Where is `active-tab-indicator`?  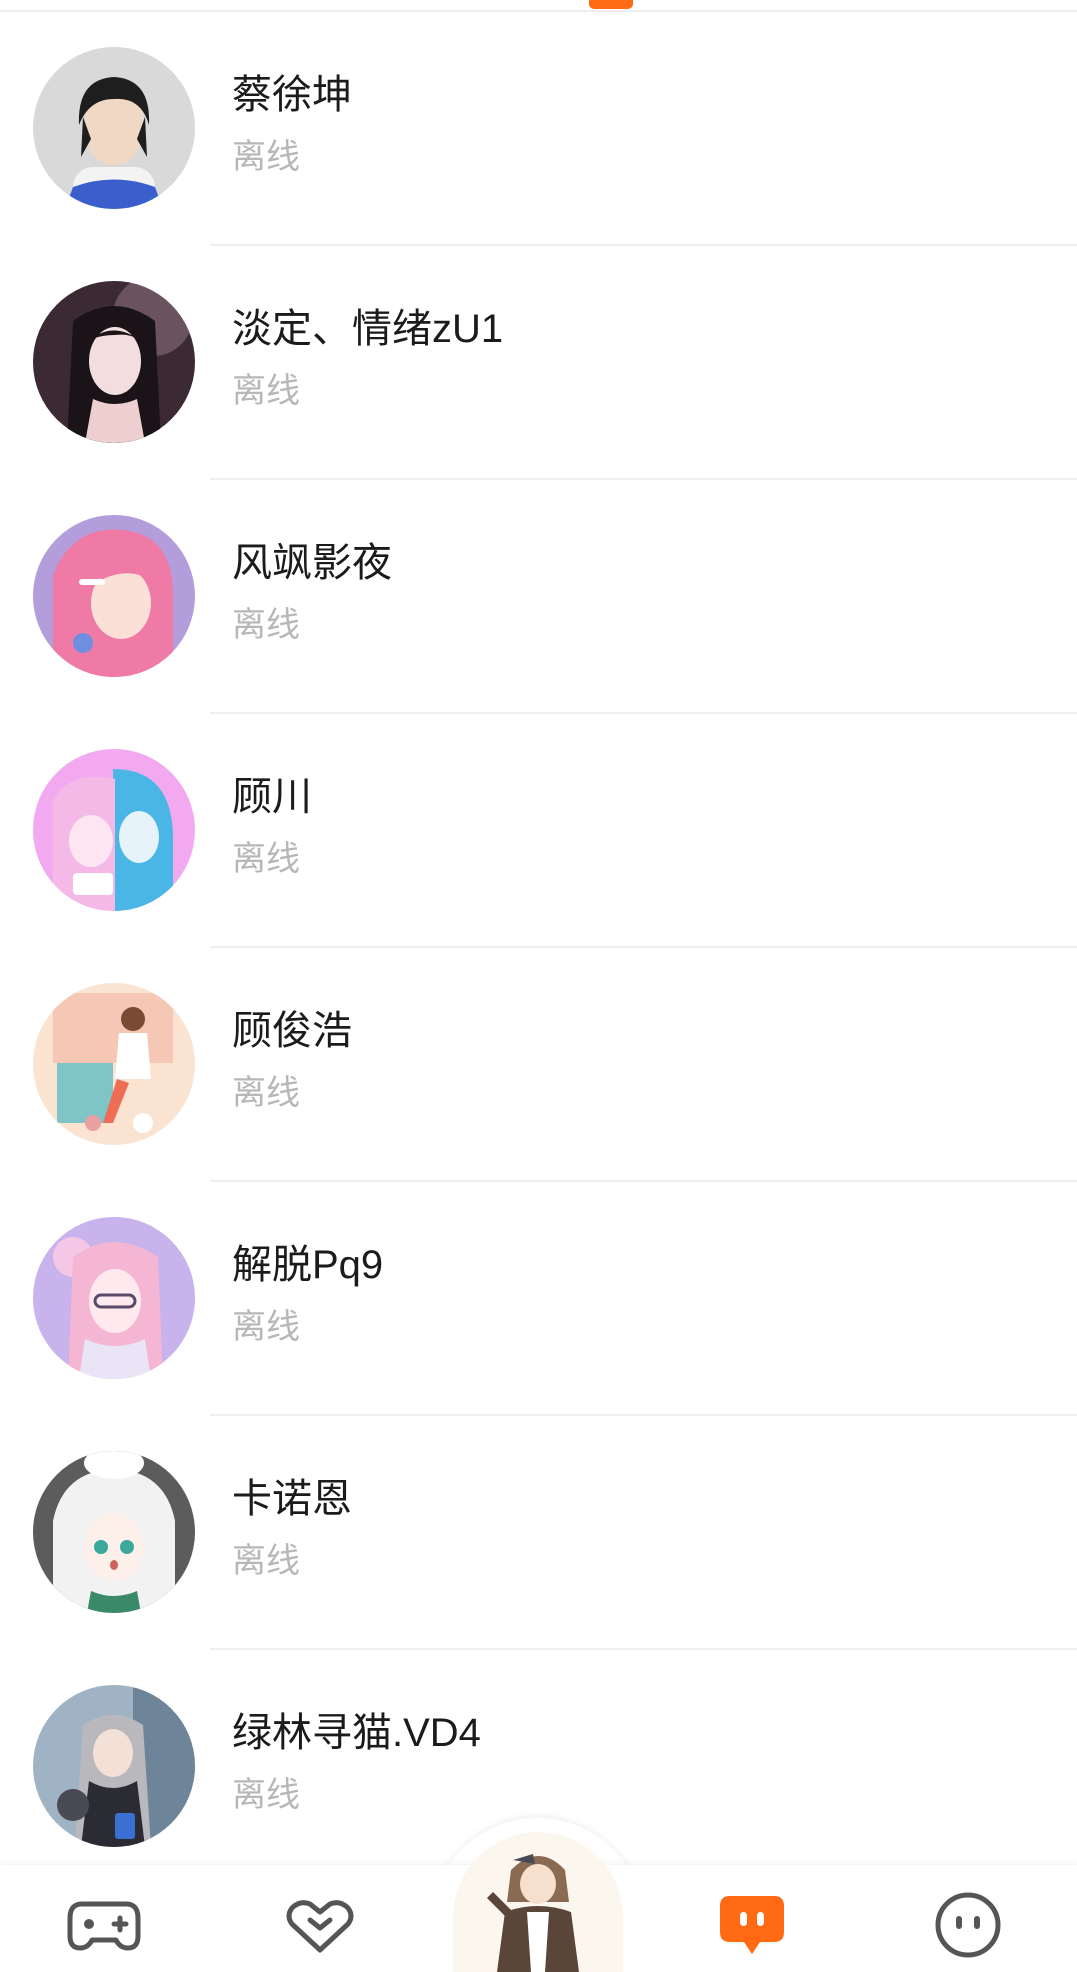 active-tab-indicator is located at coordinates (611, 4).